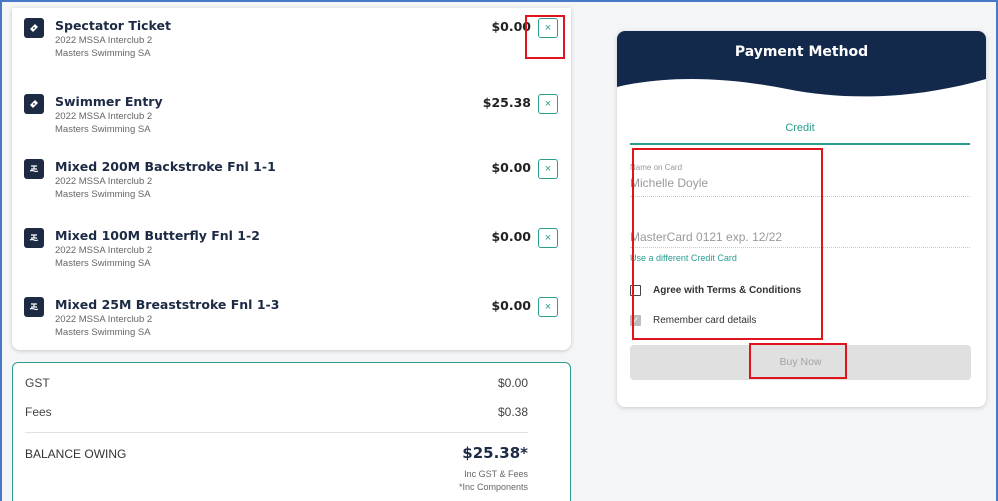  What do you see at coordinates (495, 453) in the screenshot?
I see `balance-value: $25.38*` at bounding box center [495, 453].